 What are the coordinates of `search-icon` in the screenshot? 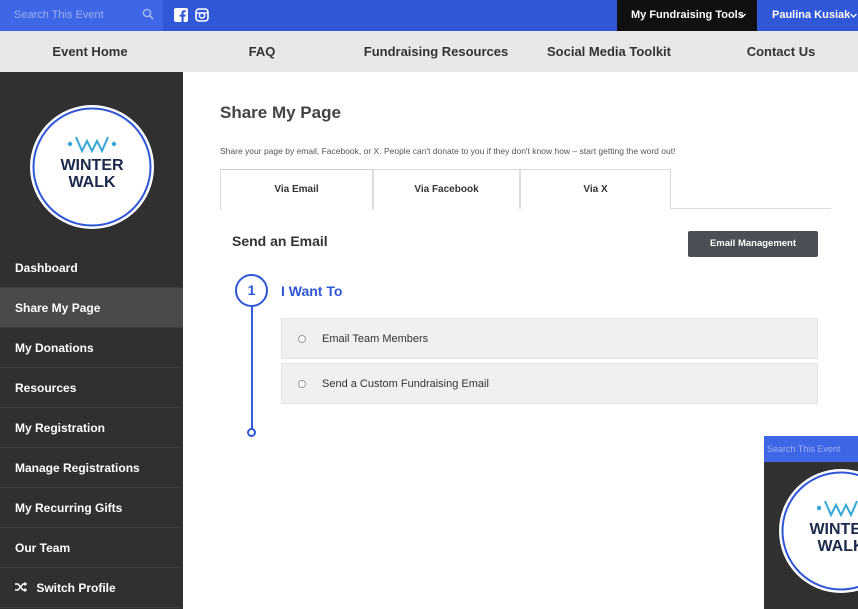 It's located at (148, 14).